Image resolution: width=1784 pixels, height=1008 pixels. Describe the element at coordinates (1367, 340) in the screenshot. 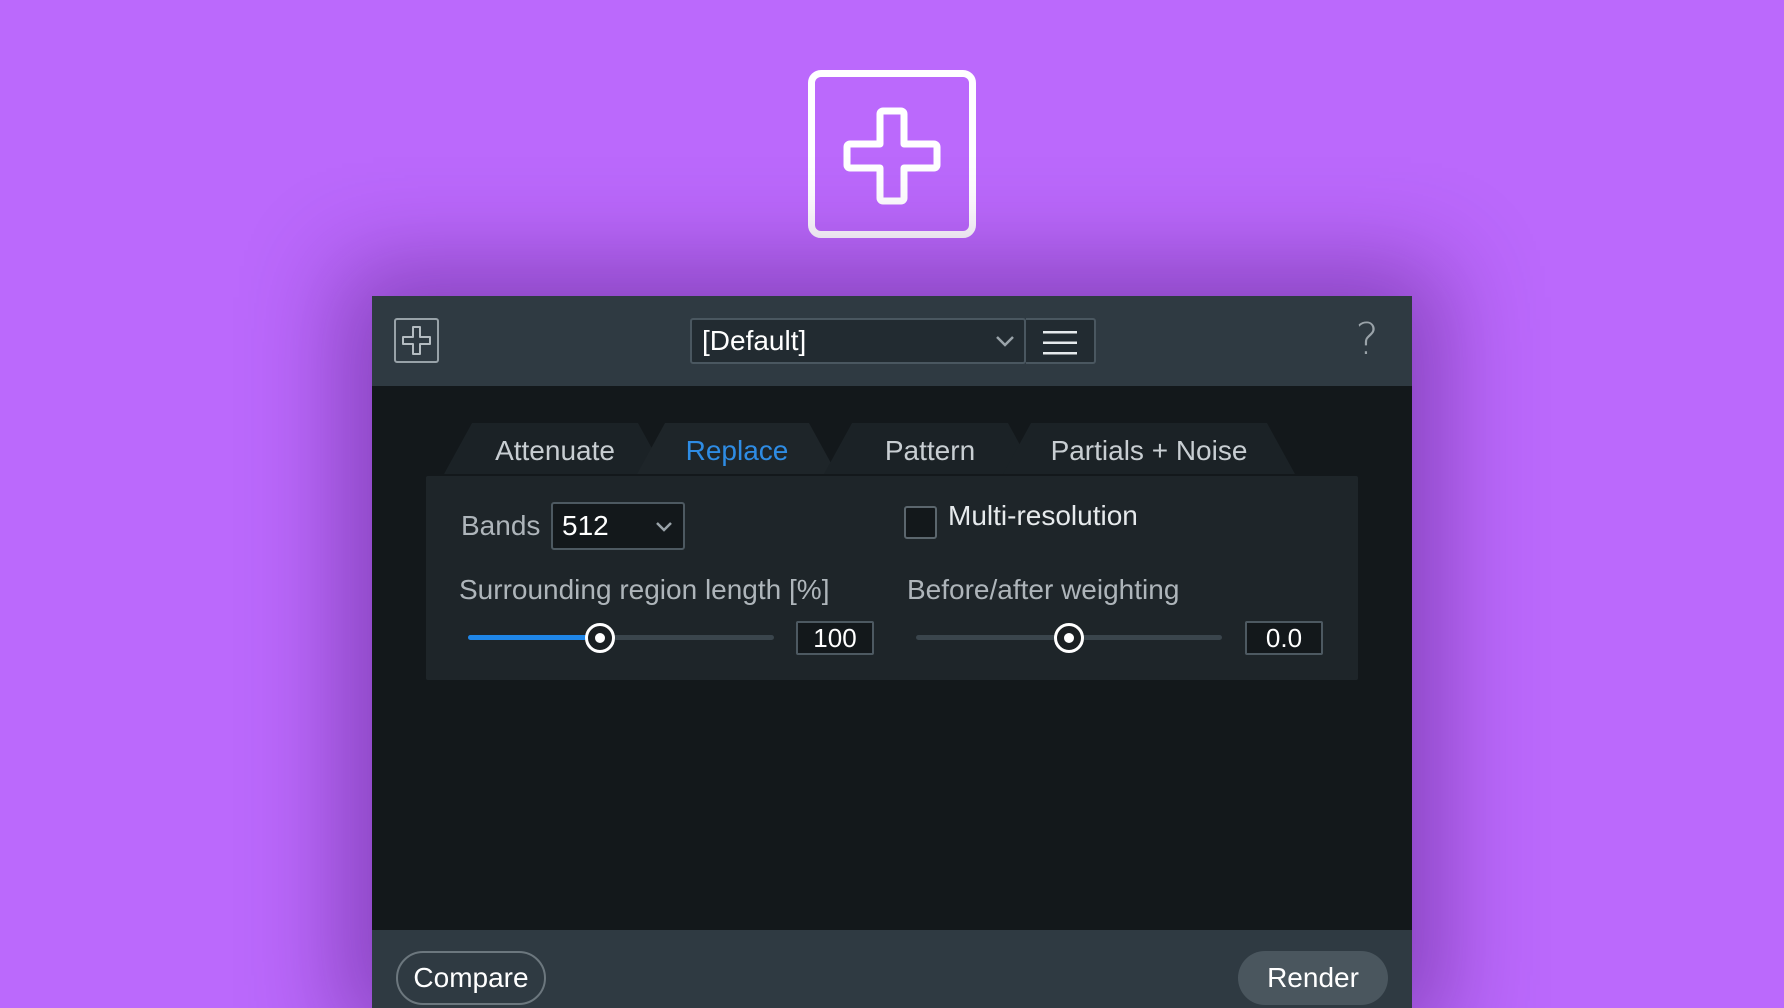

I see `help-icon: ?` at that location.